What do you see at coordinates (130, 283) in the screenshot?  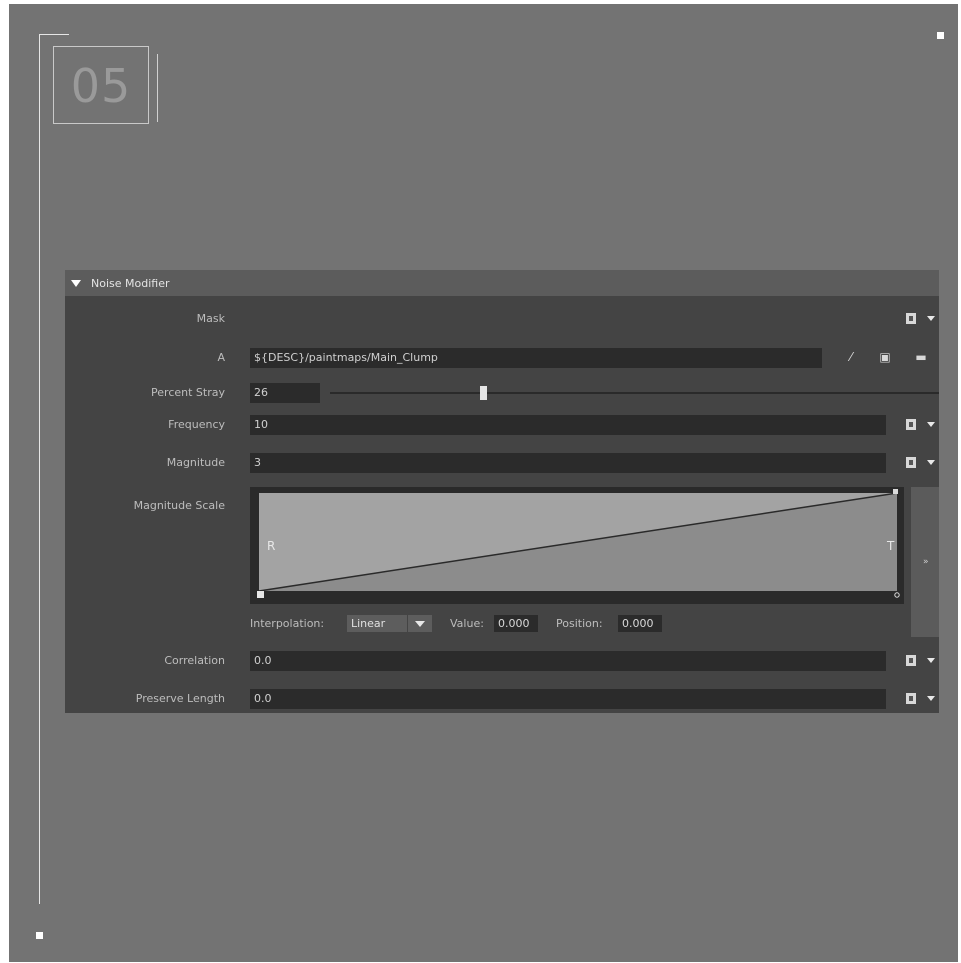 I see `section-title: Noise Modifier` at bounding box center [130, 283].